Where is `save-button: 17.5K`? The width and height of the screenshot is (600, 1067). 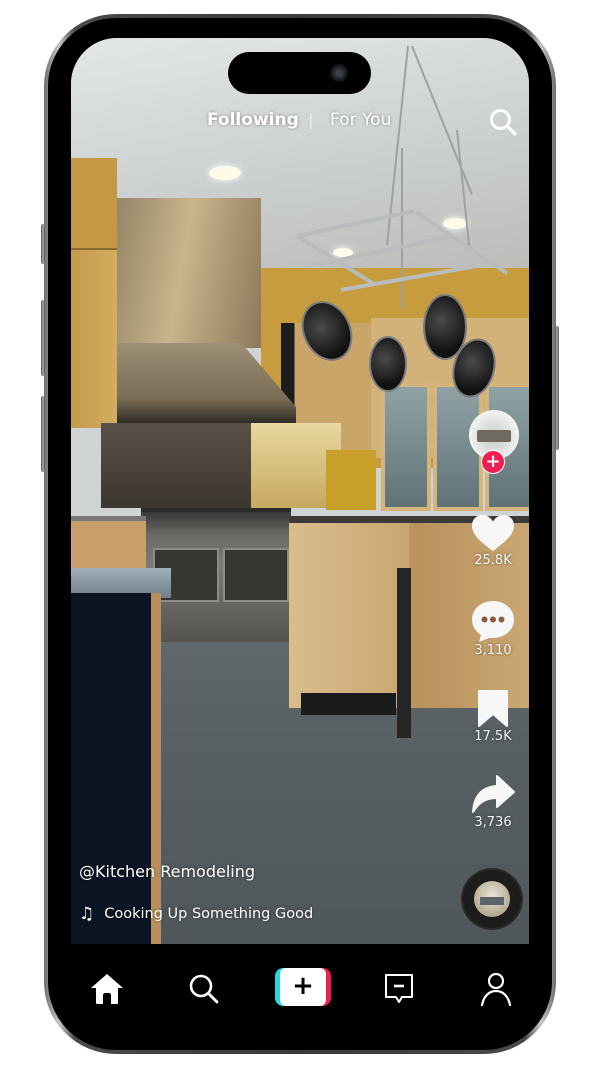 save-button: 17.5K is located at coordinates (493, 717).